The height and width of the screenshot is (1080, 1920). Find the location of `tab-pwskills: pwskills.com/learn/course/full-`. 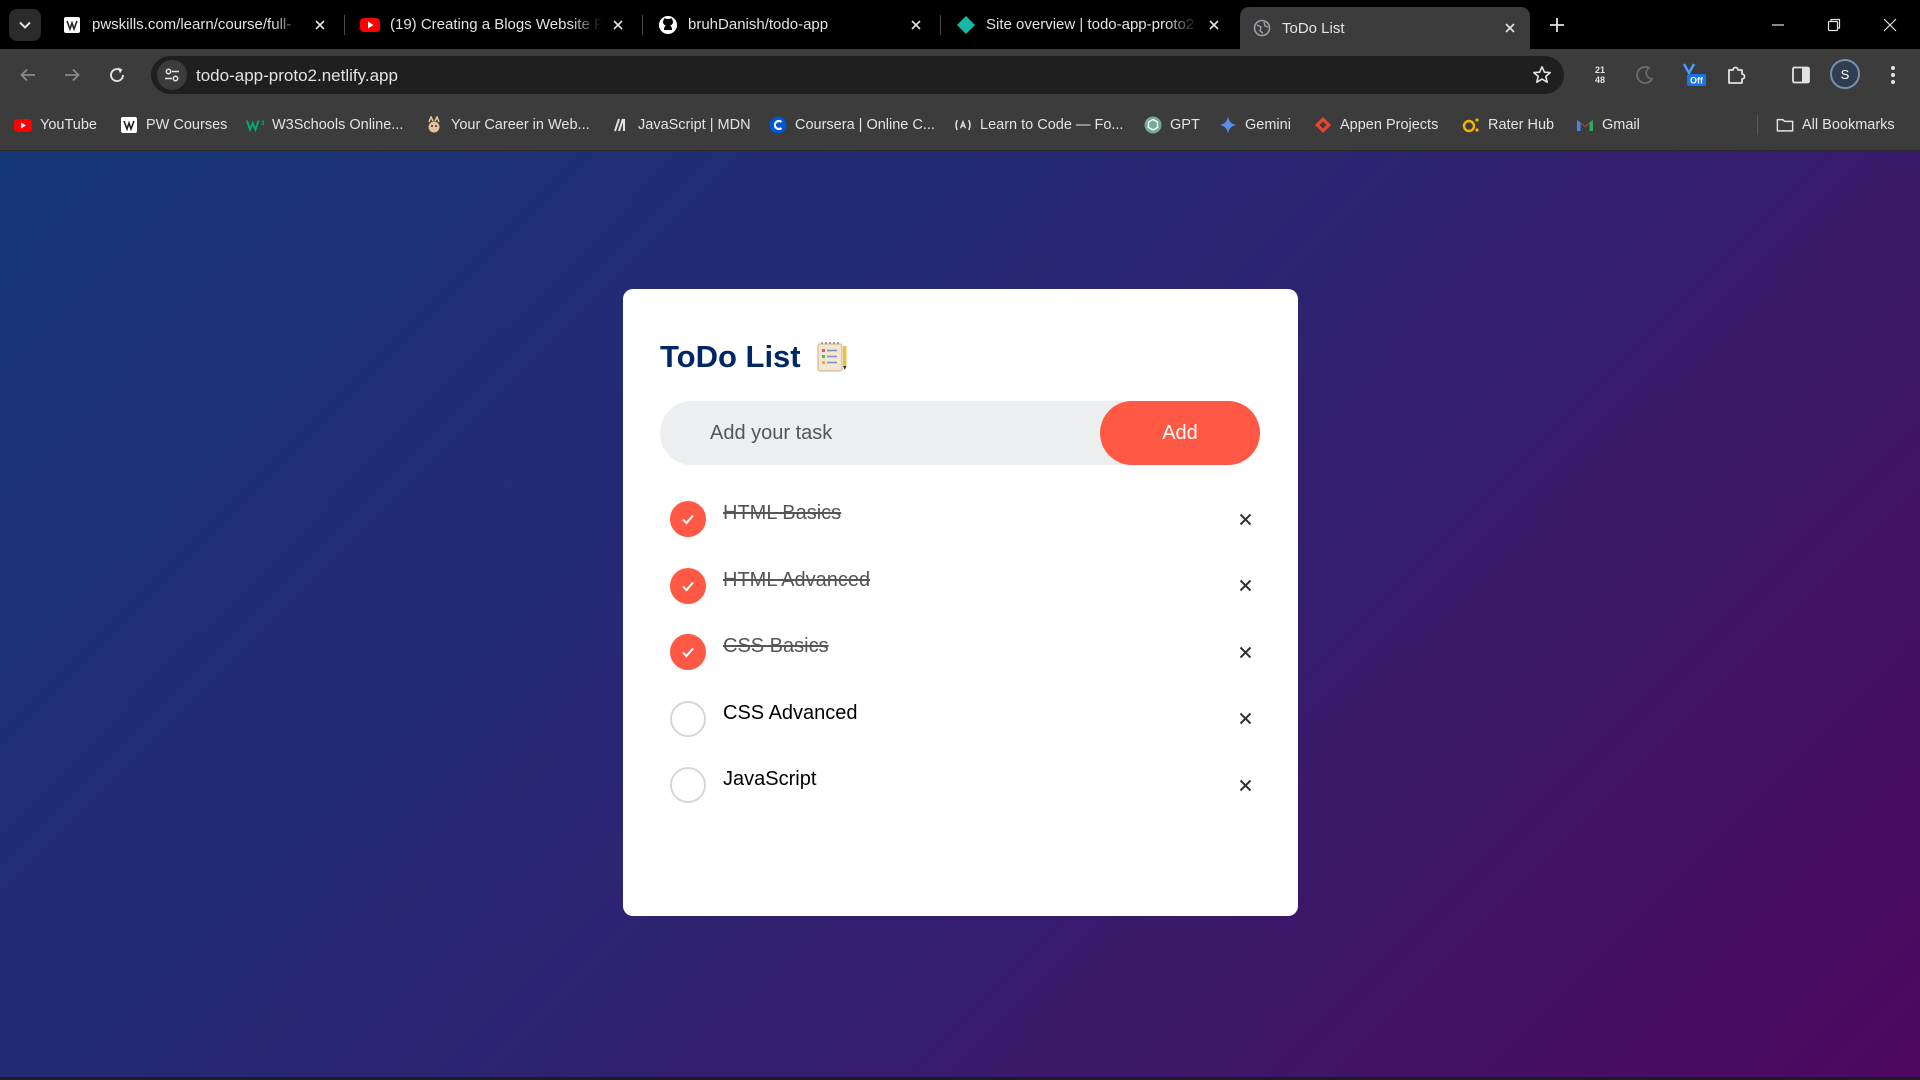

tab-pwskills: pwskills.com/learn/course/full- is located at coordinates (195, 24).